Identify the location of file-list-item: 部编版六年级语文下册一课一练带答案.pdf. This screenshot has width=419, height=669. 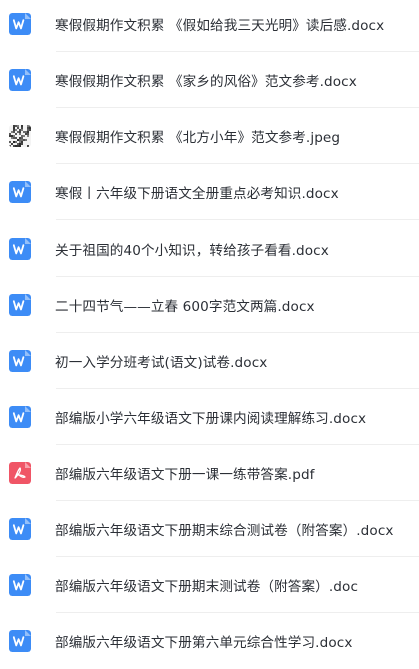
(209, 473).